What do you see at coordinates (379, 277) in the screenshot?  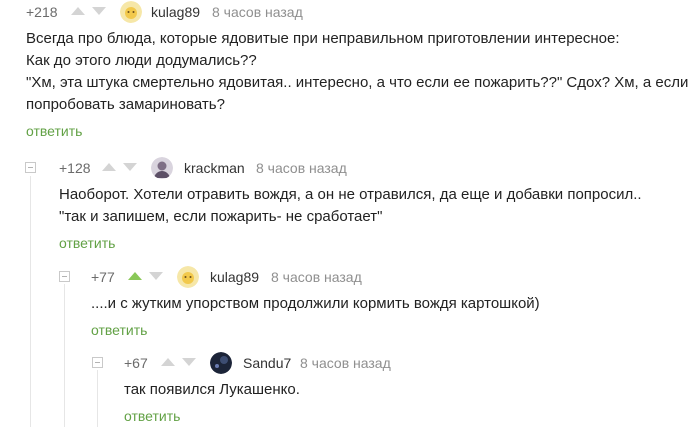 I see `comment-header: +77 kulag89 8 часов назад` at bounding box center [379, 277].